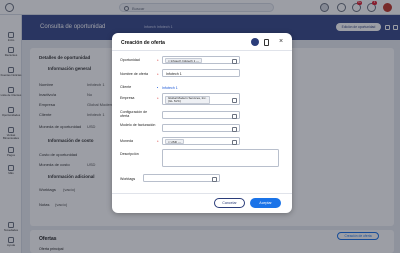 The height and width of the screenshot is (253, 400). What do you see at coordinates (266, 42) in the screenshot?
I see `bookmark-icon` at bounding box center [266, 42].